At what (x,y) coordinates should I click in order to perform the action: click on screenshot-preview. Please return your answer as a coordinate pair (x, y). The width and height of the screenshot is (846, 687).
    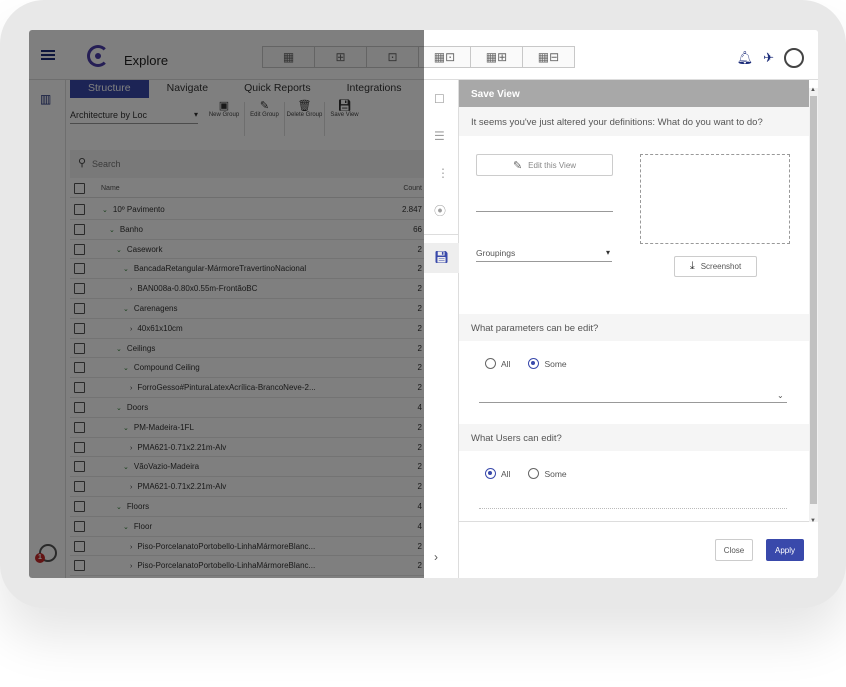
    Looking at the image, I should click on (715, 199).